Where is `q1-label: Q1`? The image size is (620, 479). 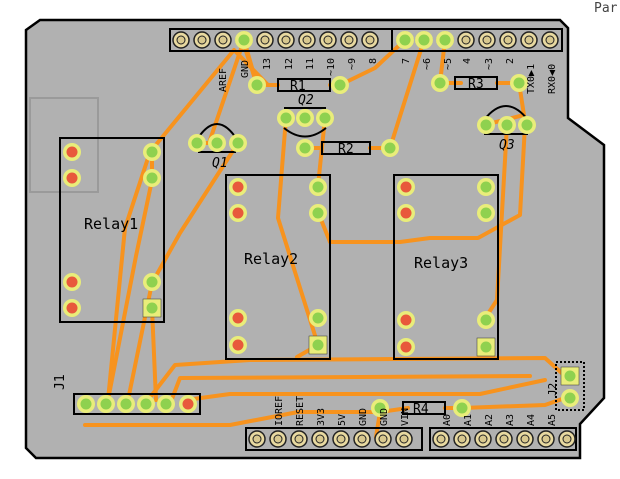
q1-label: Q1 is located at coordinates (220, 163).